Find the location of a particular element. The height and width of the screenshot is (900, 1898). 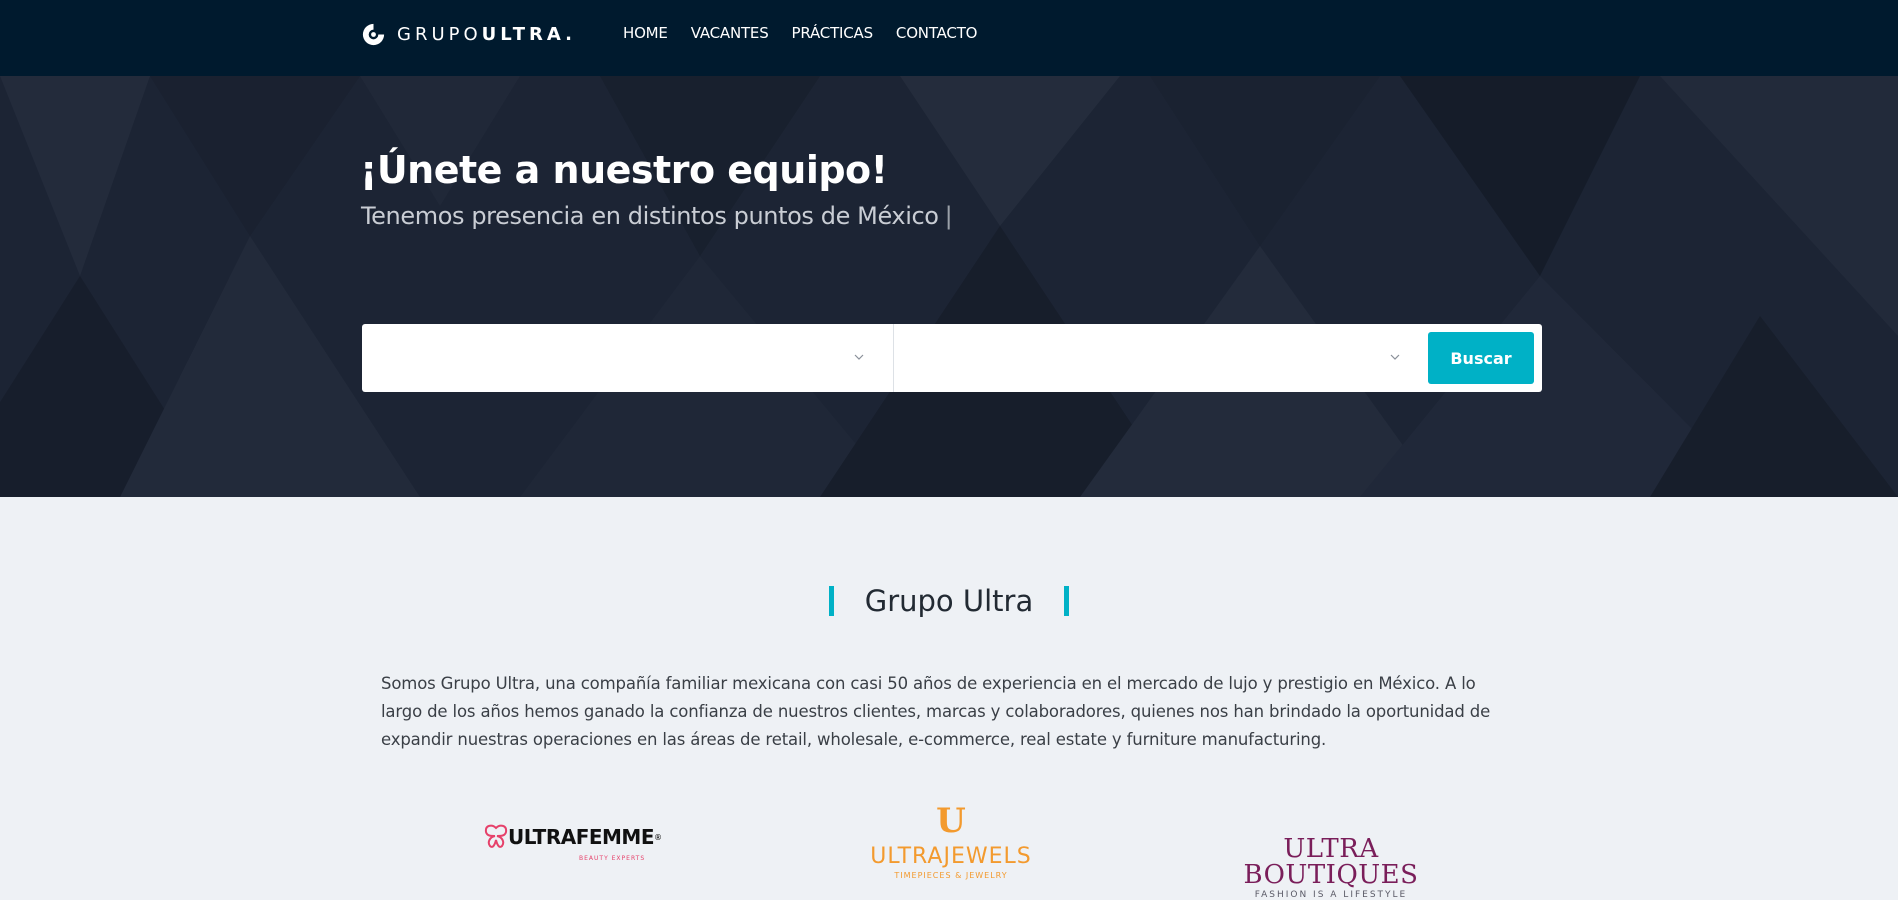

job-search-form: Buscar is located at coordinates (952, 358).